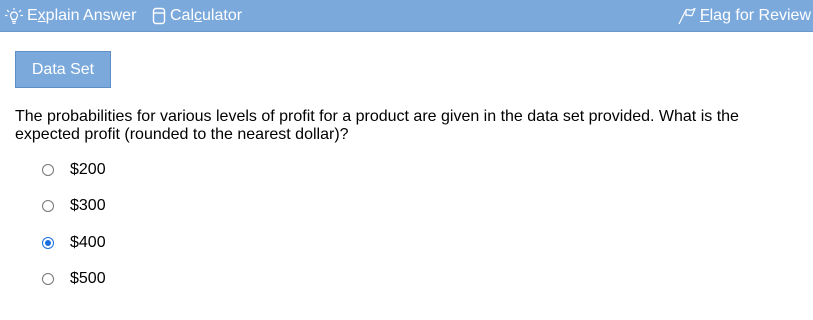 This screenshot has height=320, width=813. I want to click on answer-option-3: $400, so click(74, 243).